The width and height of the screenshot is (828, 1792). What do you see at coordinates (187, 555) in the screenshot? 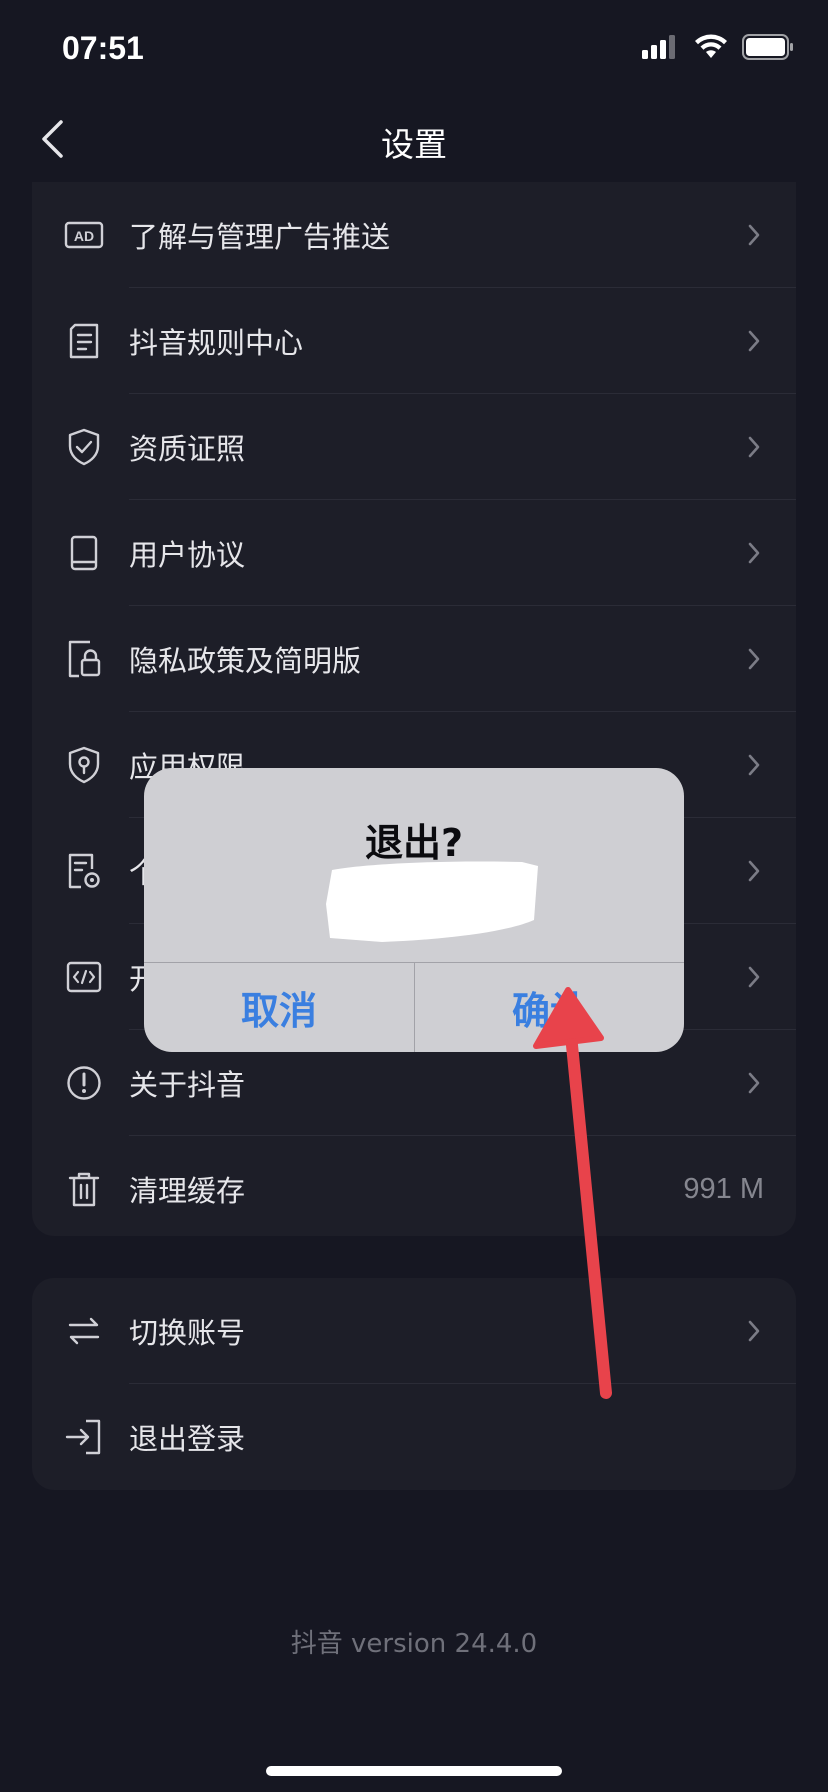
I see `settings-row-label: 用户协议` at bounding box center [187, 555].